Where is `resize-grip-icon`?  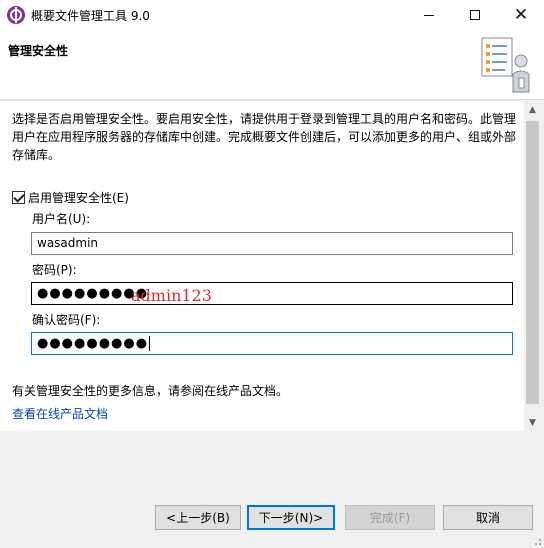
resize-grip-icon is located at coordinates (537, 541).